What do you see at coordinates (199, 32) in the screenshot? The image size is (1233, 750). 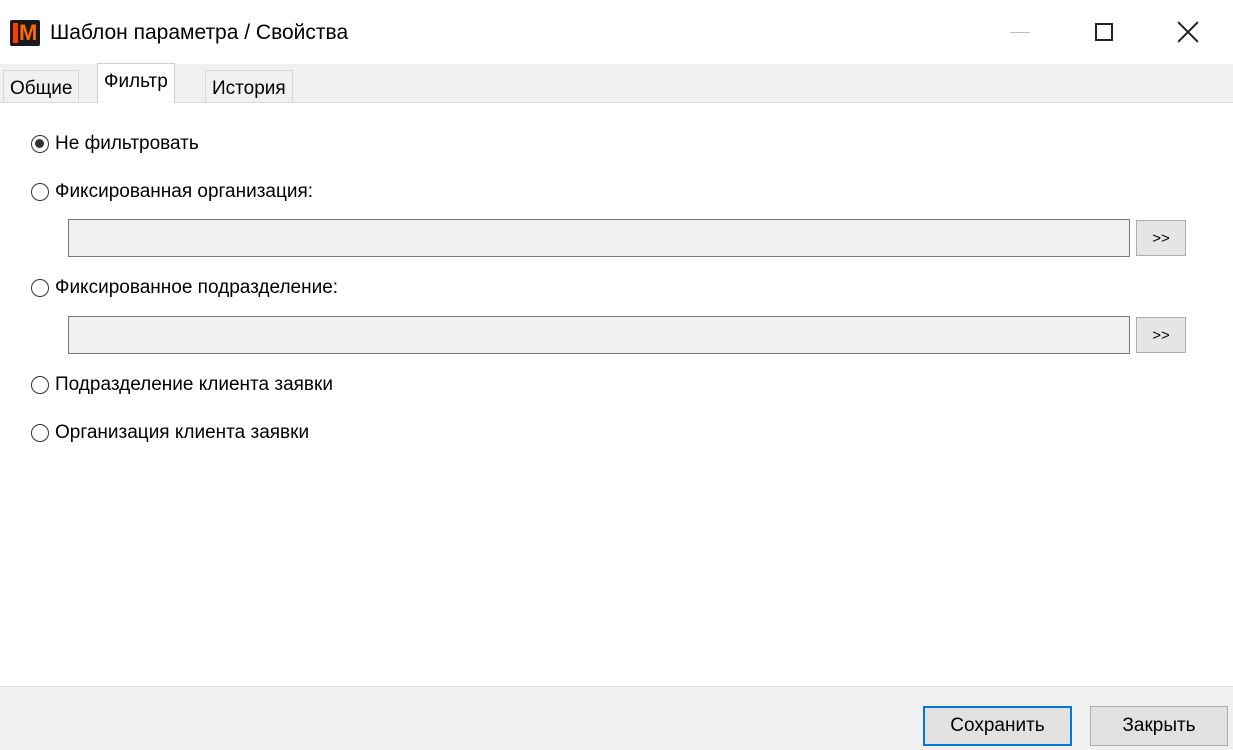 I see `window-title: Шаблон параметра / Свойства` at bounding box center [199, 32].